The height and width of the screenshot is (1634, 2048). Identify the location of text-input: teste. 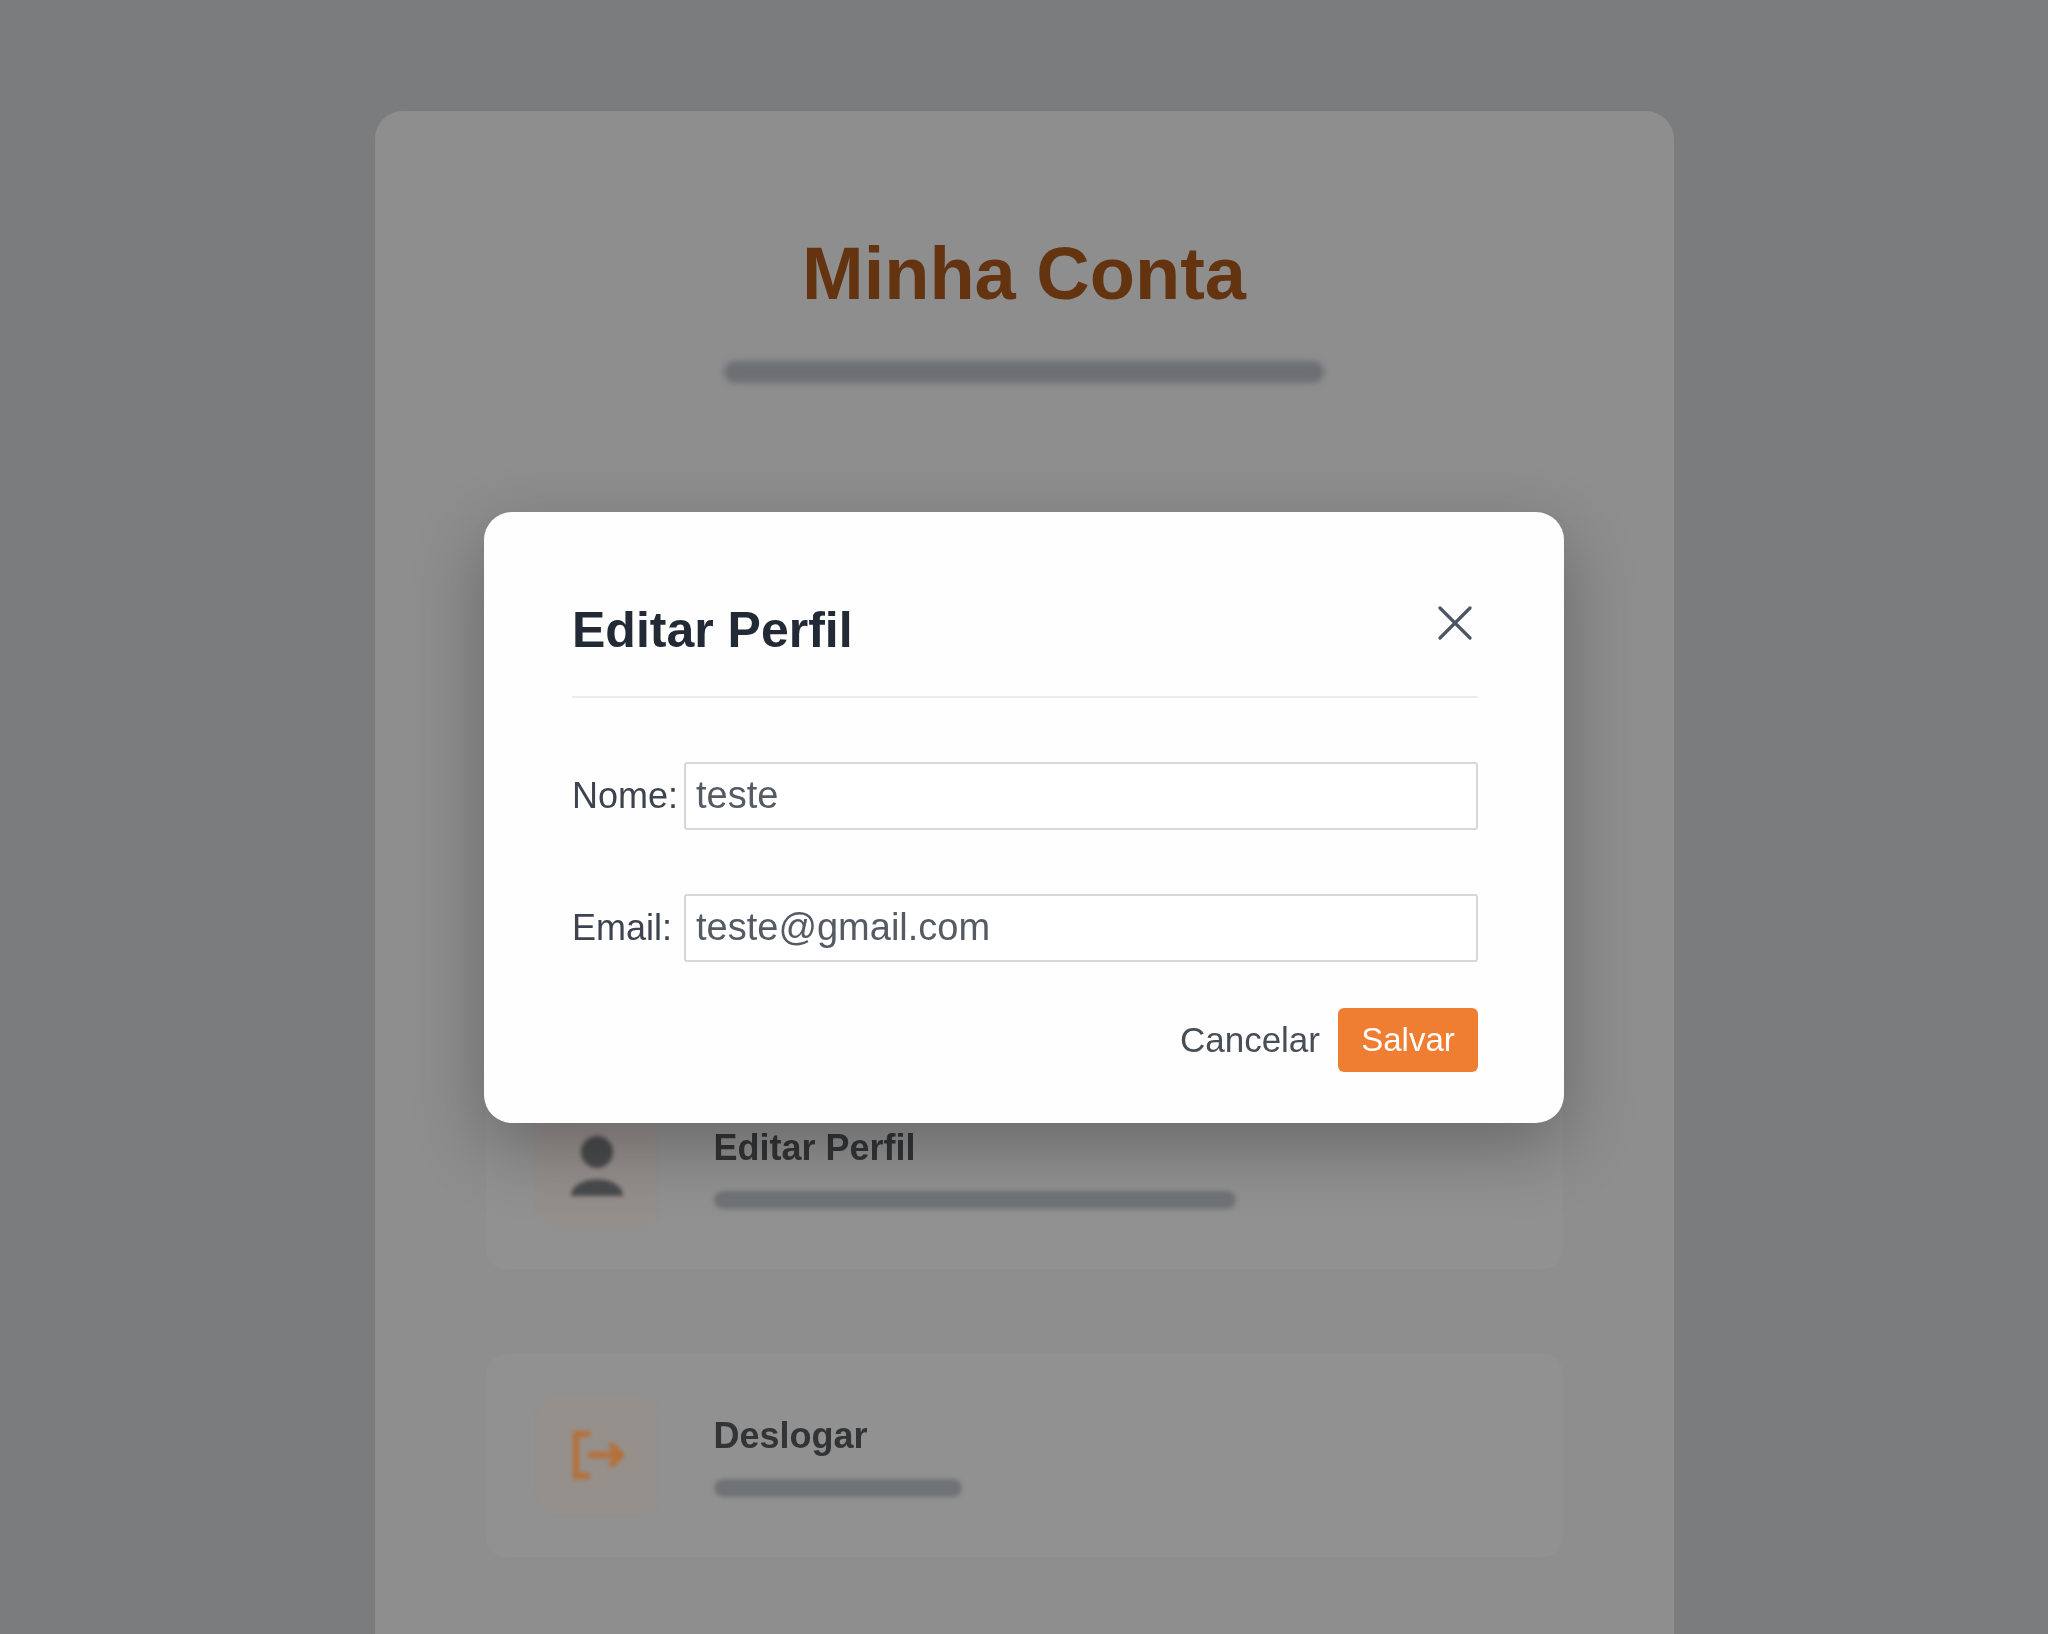
(1081, 795).